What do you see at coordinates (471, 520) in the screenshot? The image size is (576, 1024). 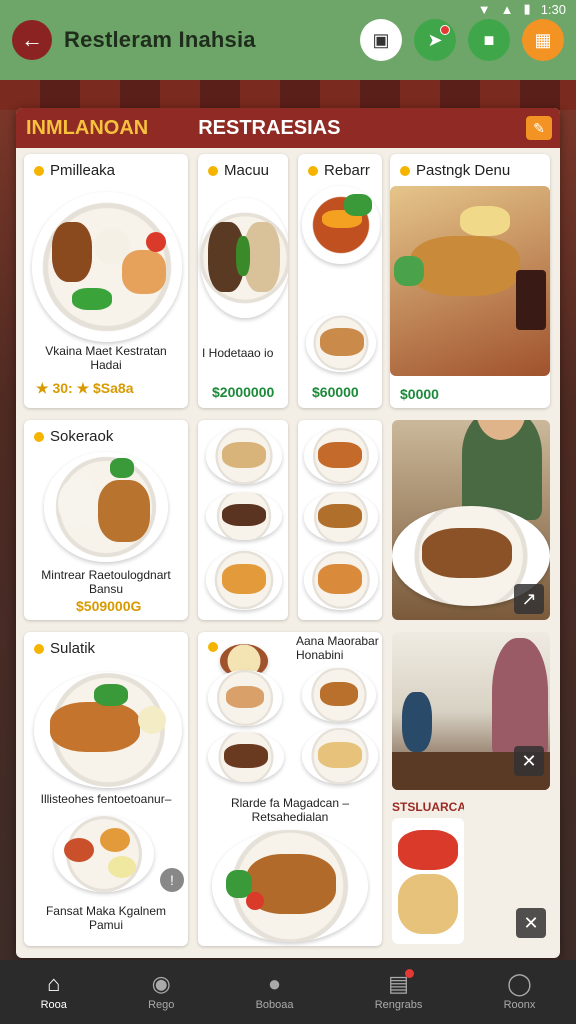 I see `diner-photo: ↗` at bounding box center [471, 520].